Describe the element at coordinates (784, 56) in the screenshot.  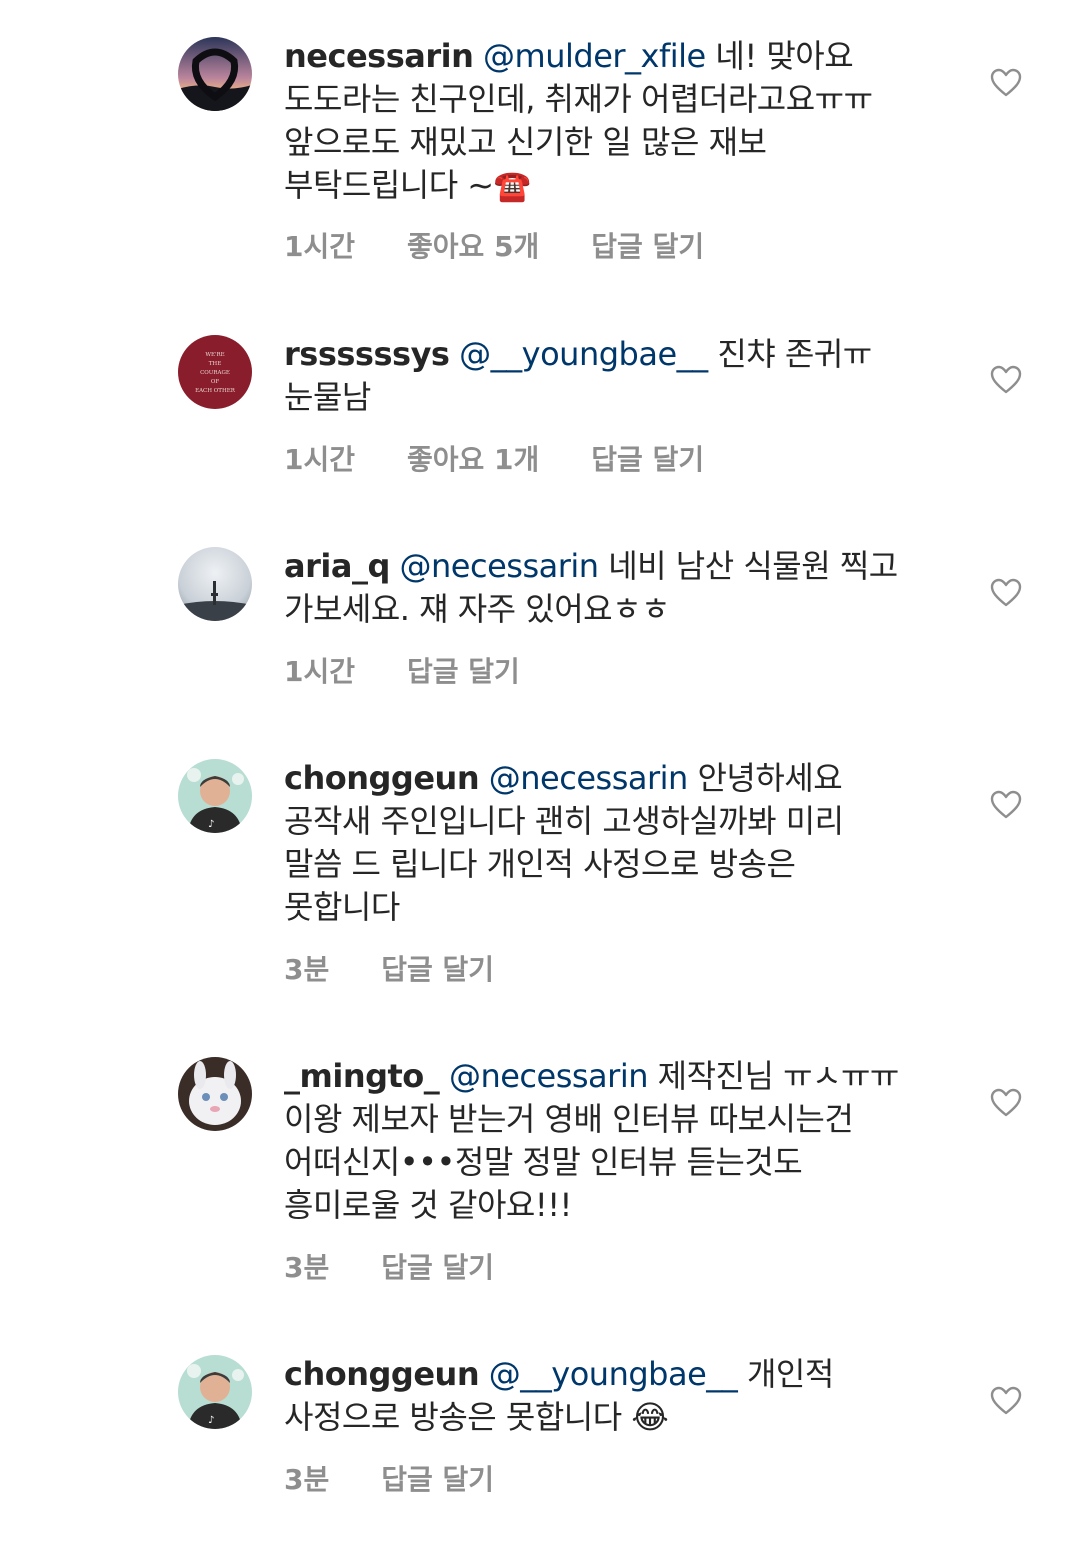
I see `comment-line: 네! 맞아요` at that location.